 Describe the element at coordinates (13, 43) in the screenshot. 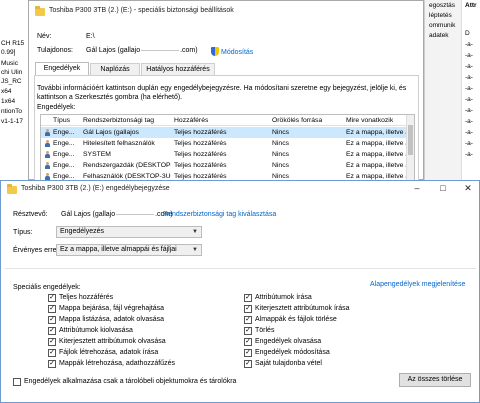

I see `bg-text: CH R15` at that location.